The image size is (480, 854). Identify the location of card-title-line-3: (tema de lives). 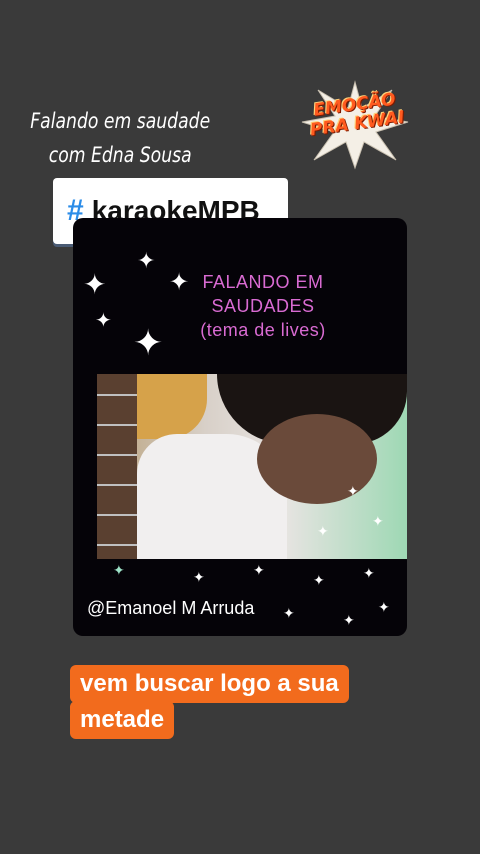
(263, 330).